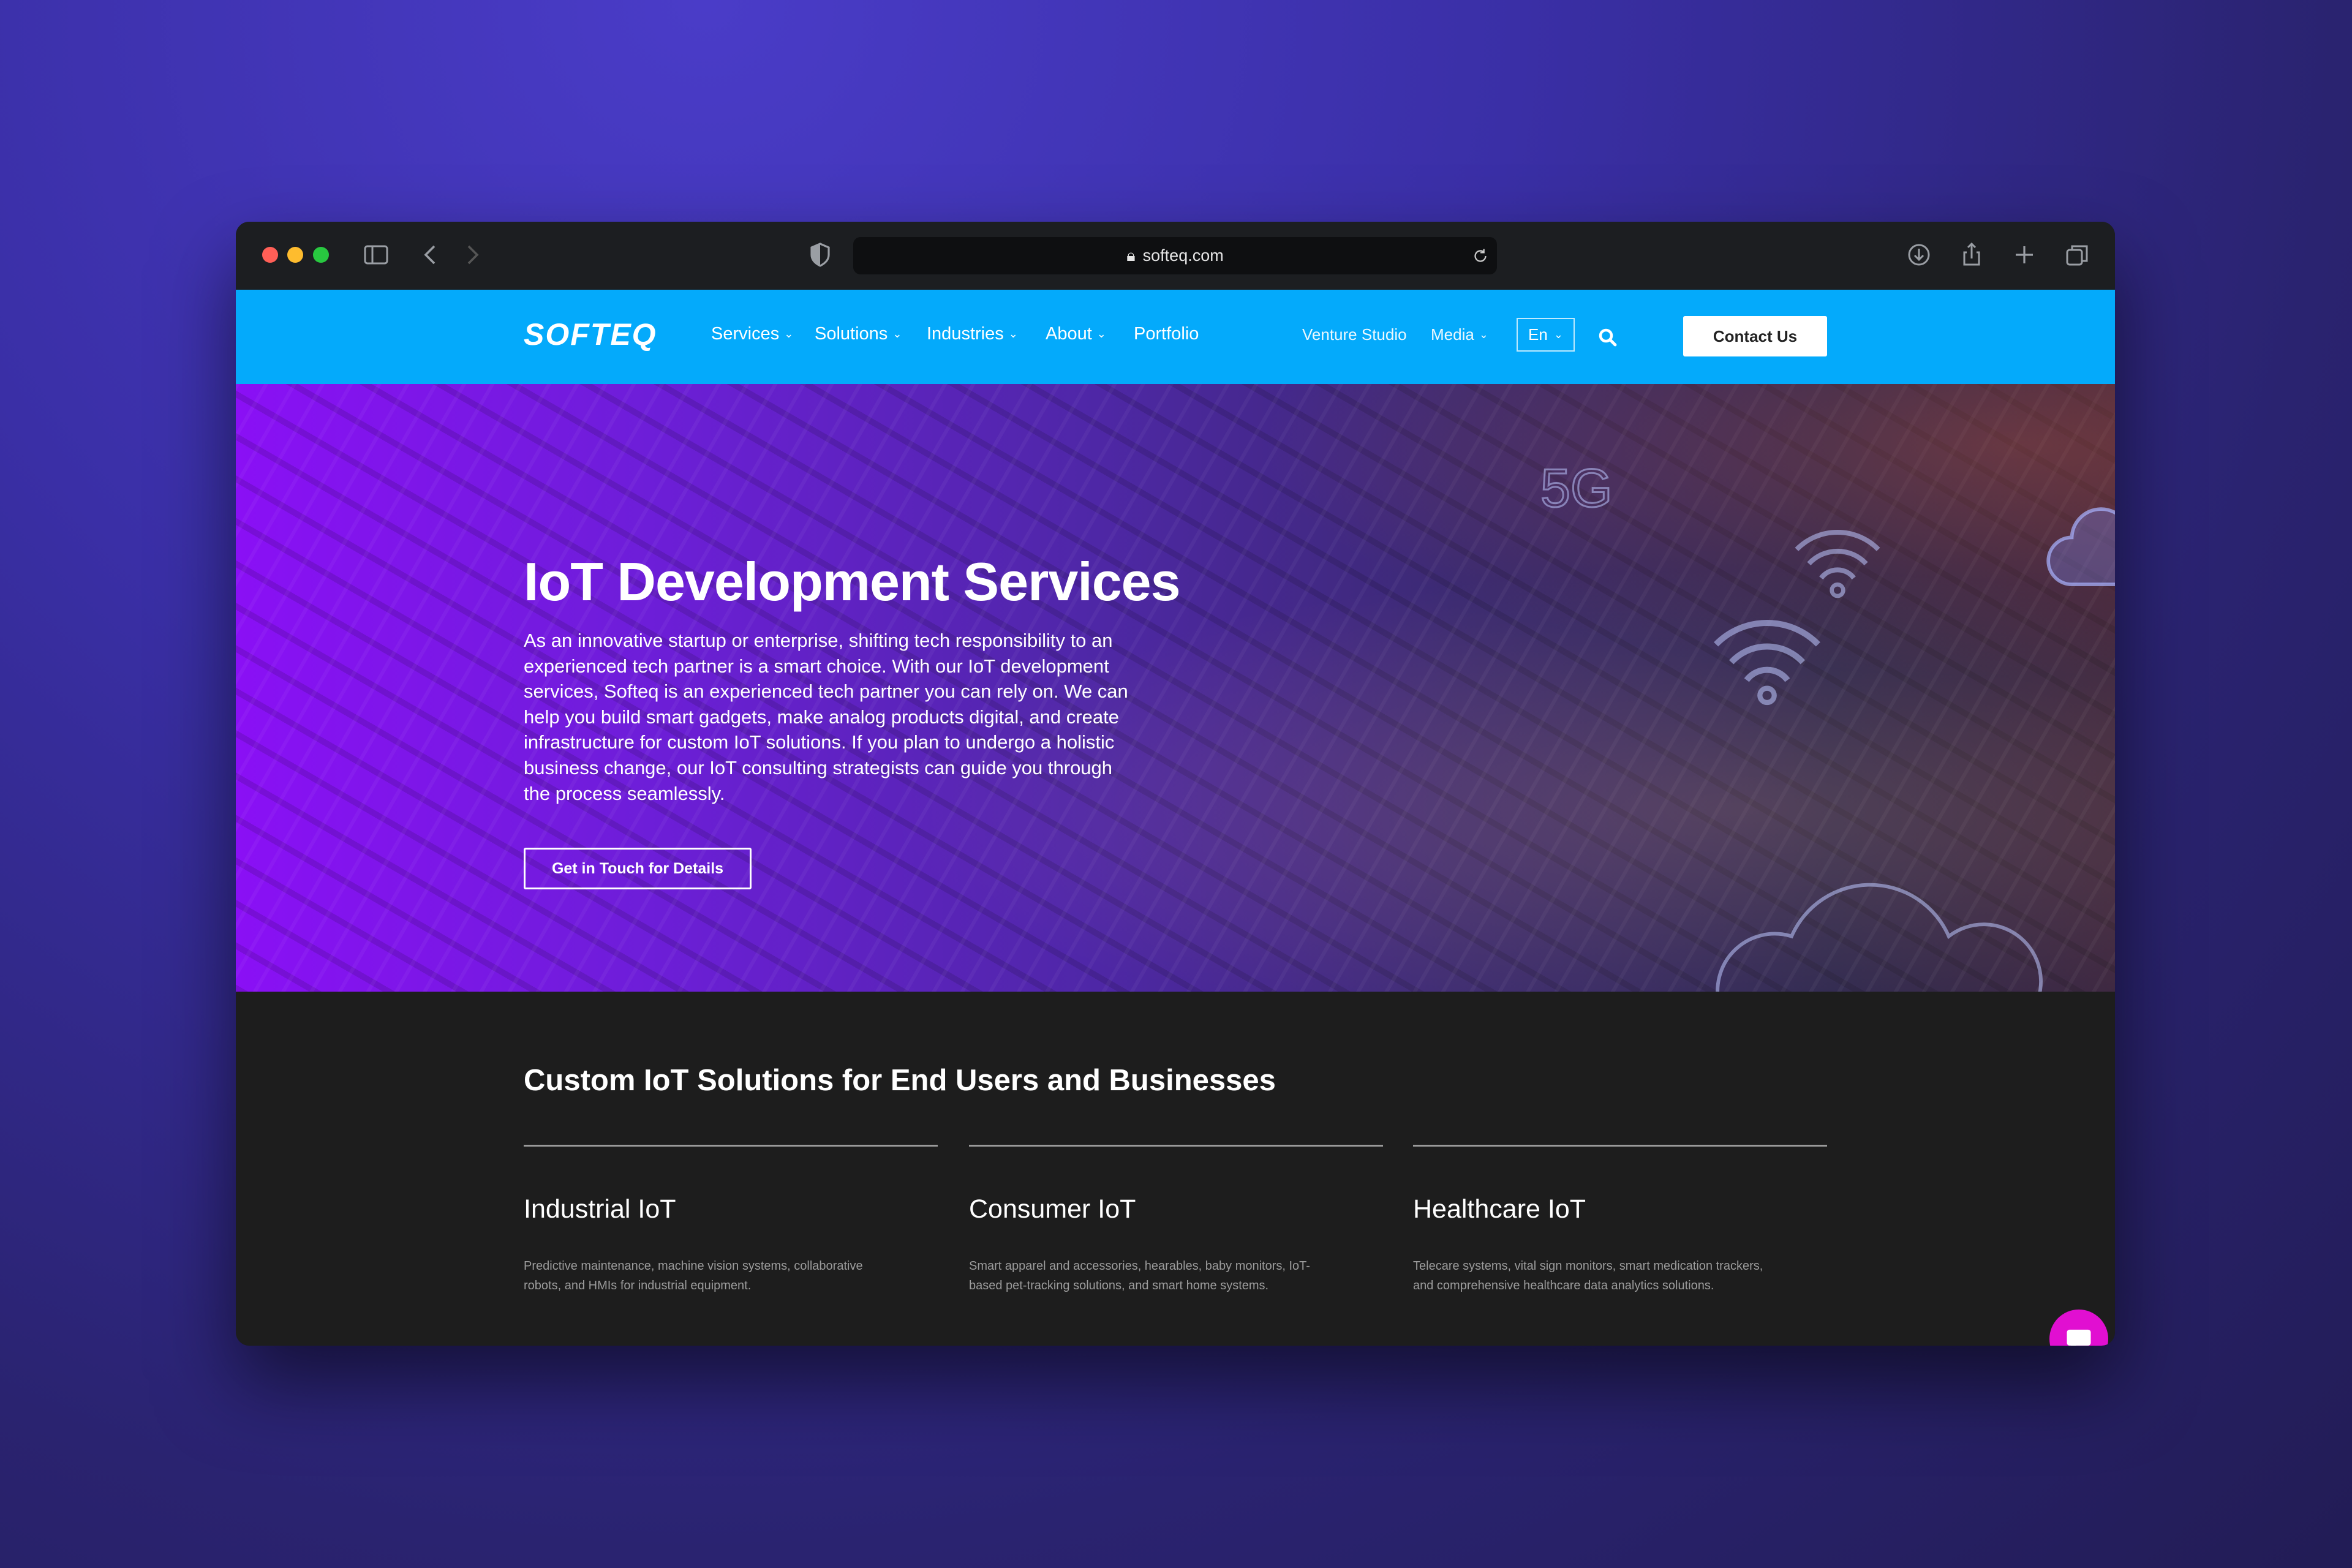 The width and height of the screenshot is (2352, 1568). Describe the element at coordinates (1919, 255) in the screenshot. I see `download-icon` at that location.